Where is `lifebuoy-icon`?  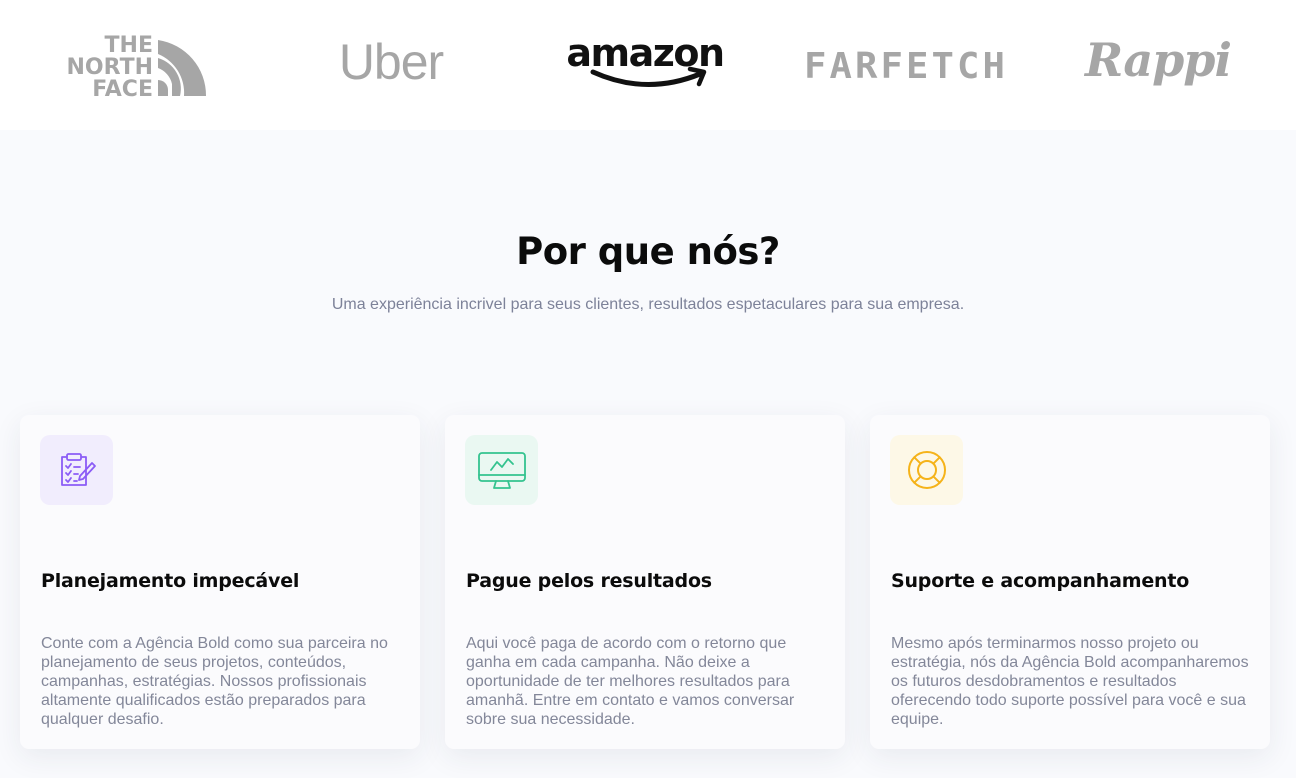 lifebuoy-icon is located at coordinates (926, 470).